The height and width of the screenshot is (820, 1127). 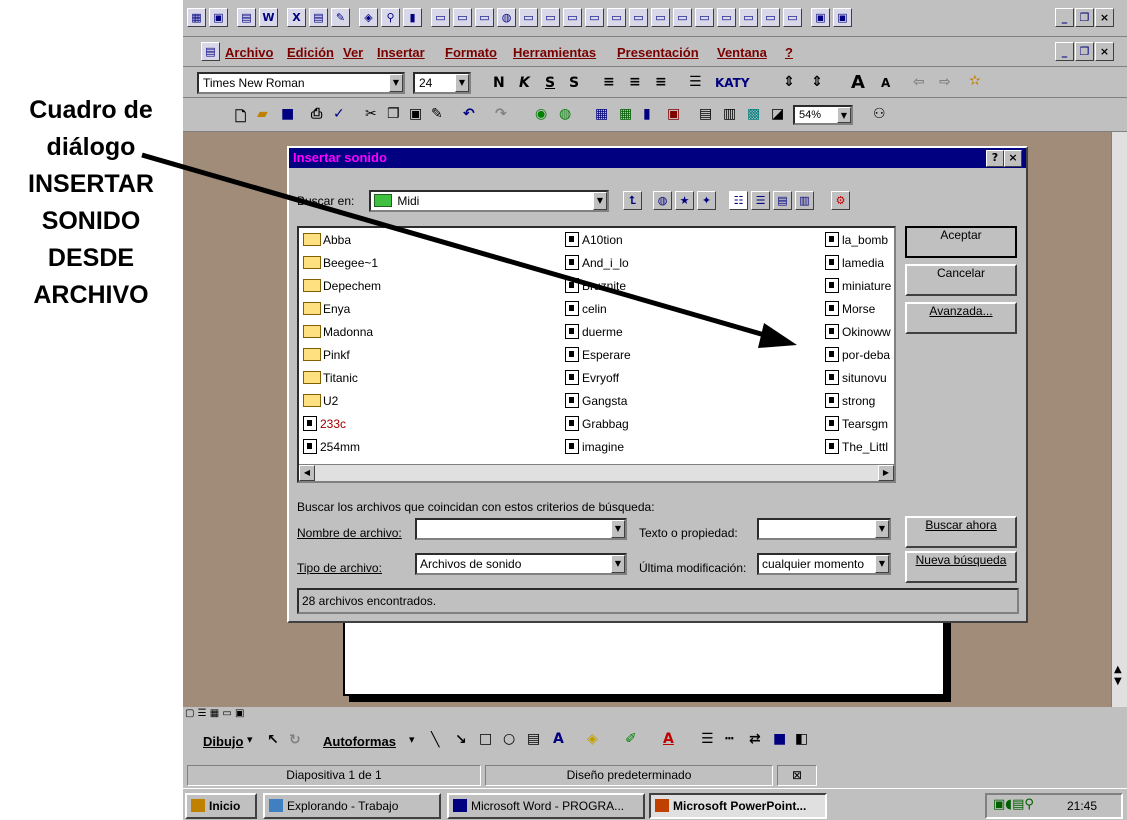 I want to click on arrow-shaft, so click(x=455, y=245).